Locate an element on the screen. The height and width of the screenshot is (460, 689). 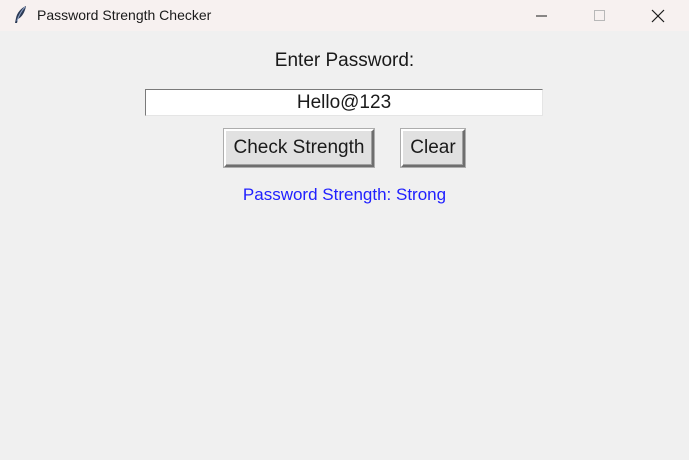
minimize-button is located at coordinates (542, 15).